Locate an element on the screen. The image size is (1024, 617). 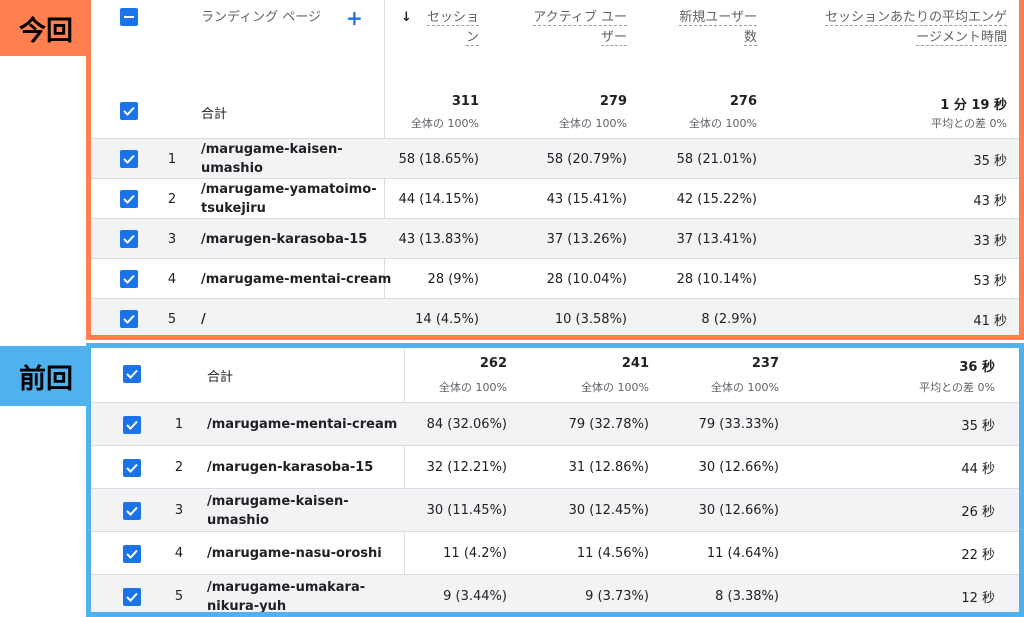
active-users-header: アクティブ ユー ザー is located at coordinates (580, 28).